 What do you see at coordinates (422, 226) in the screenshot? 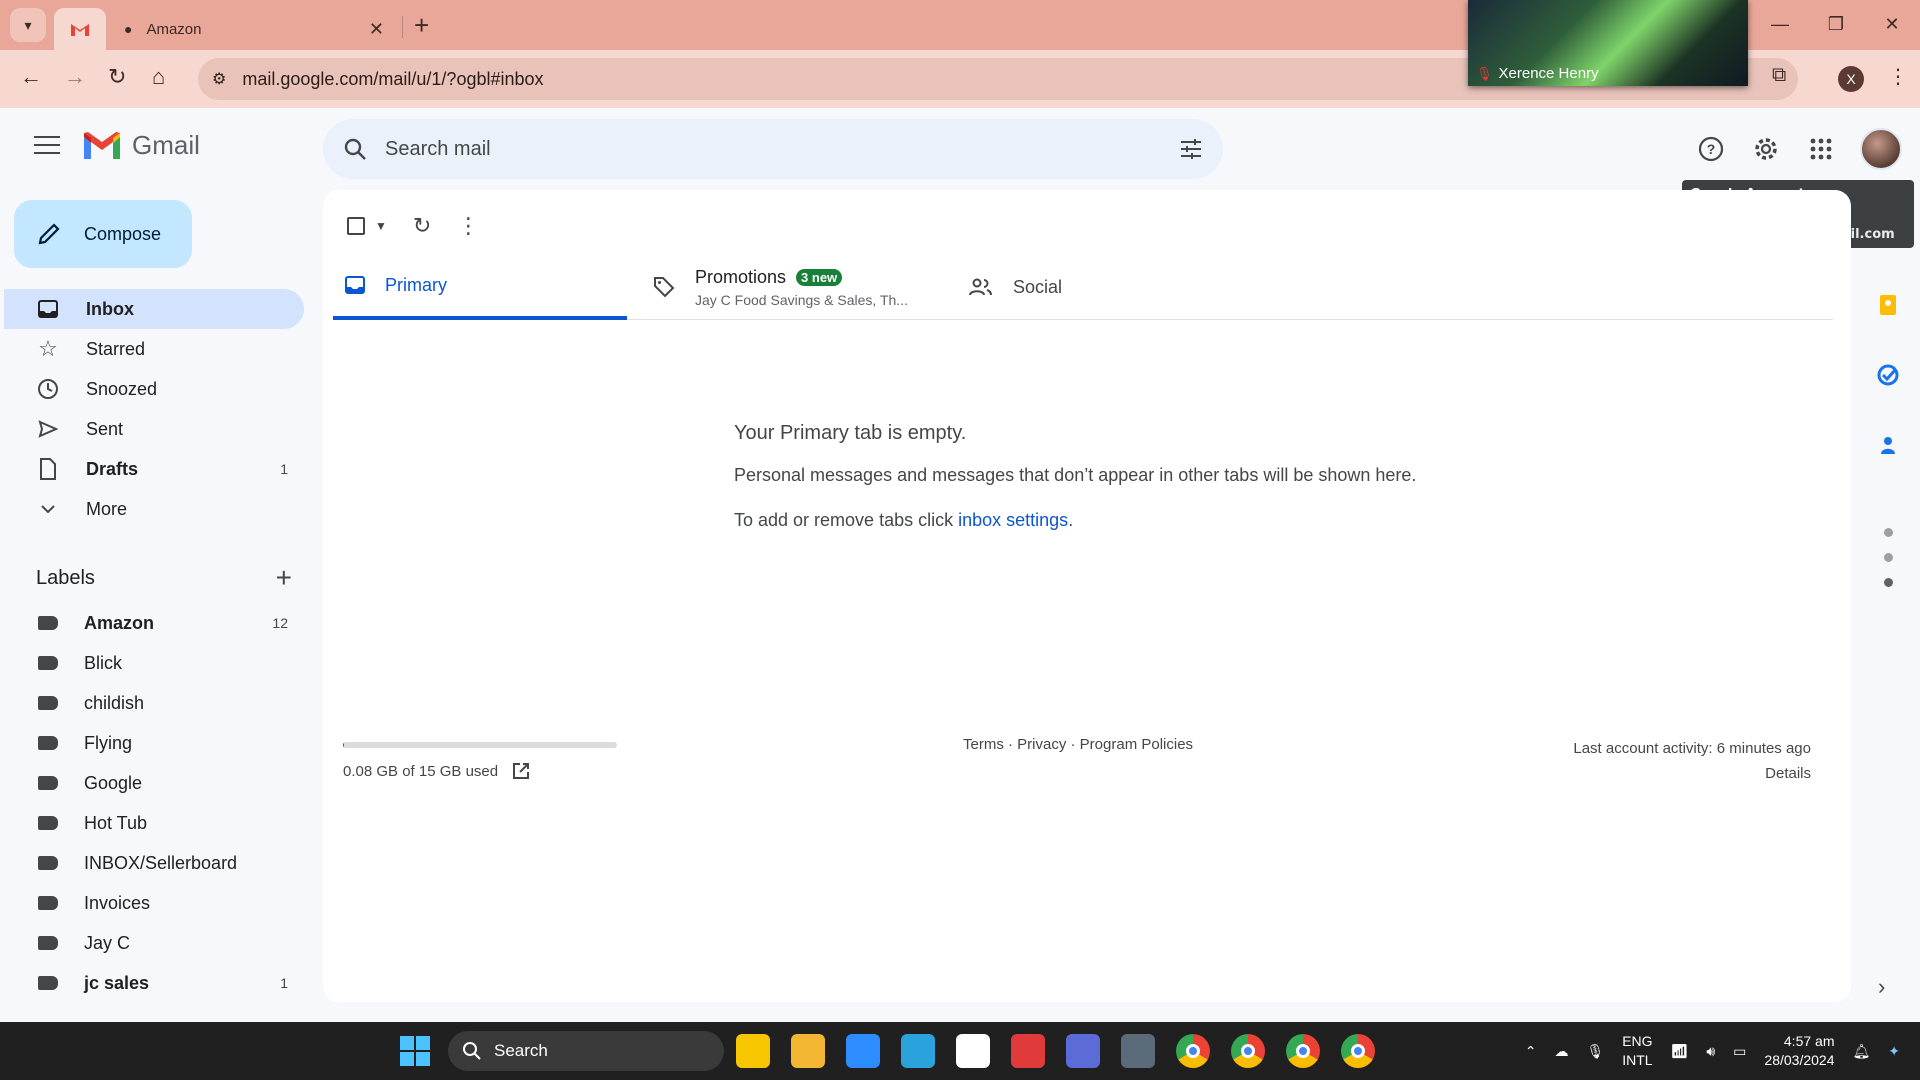
I see `refresh-icon: ↻` at bounding box center [422, 226].